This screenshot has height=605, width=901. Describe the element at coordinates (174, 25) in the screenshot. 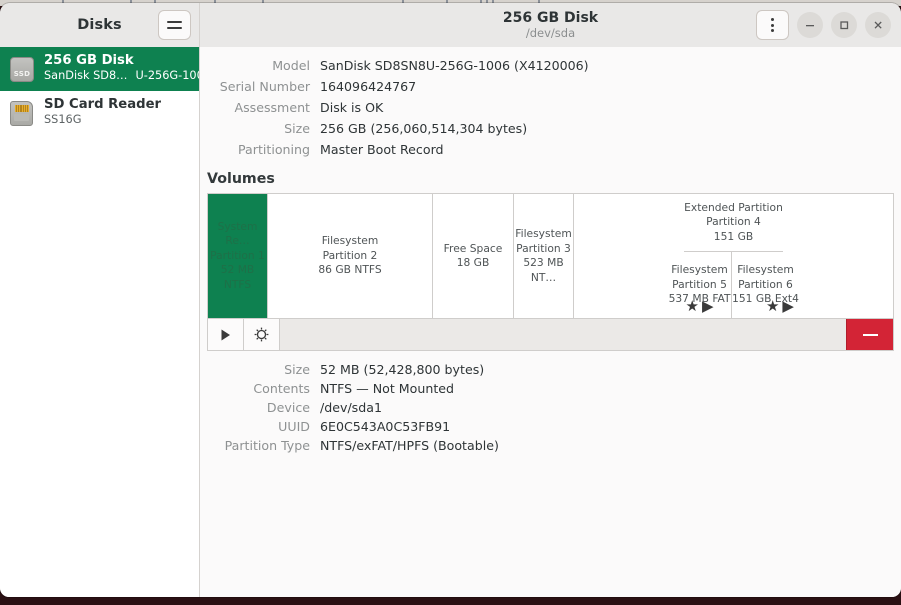

I see `hamburger-icon` at that location.